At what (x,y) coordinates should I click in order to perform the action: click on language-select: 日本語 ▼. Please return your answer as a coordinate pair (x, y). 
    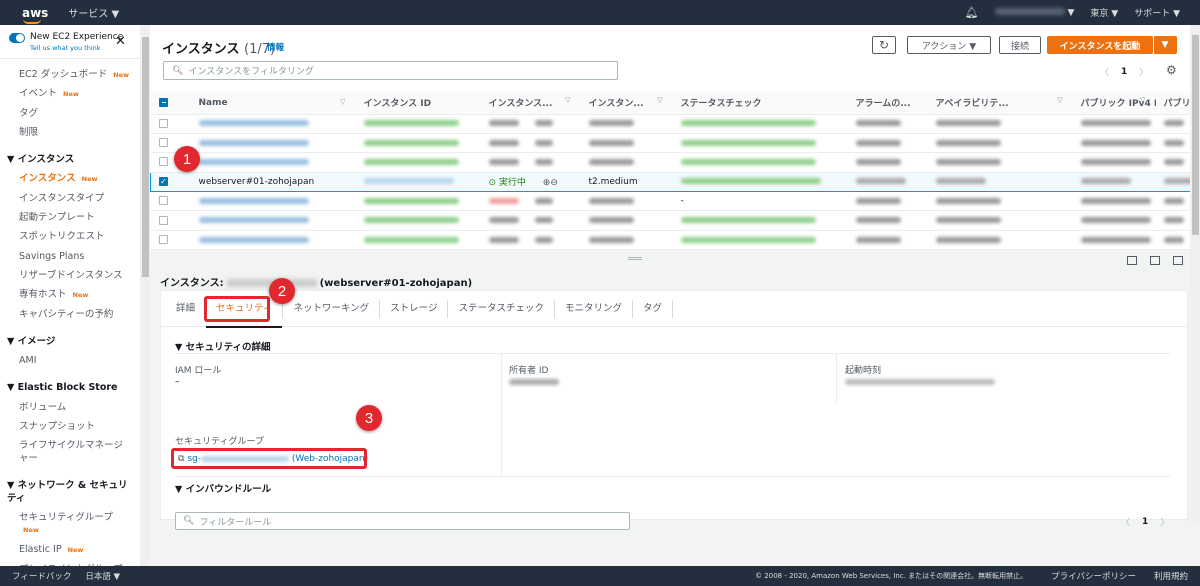
    Looking at the image, I should click on (102, 576).